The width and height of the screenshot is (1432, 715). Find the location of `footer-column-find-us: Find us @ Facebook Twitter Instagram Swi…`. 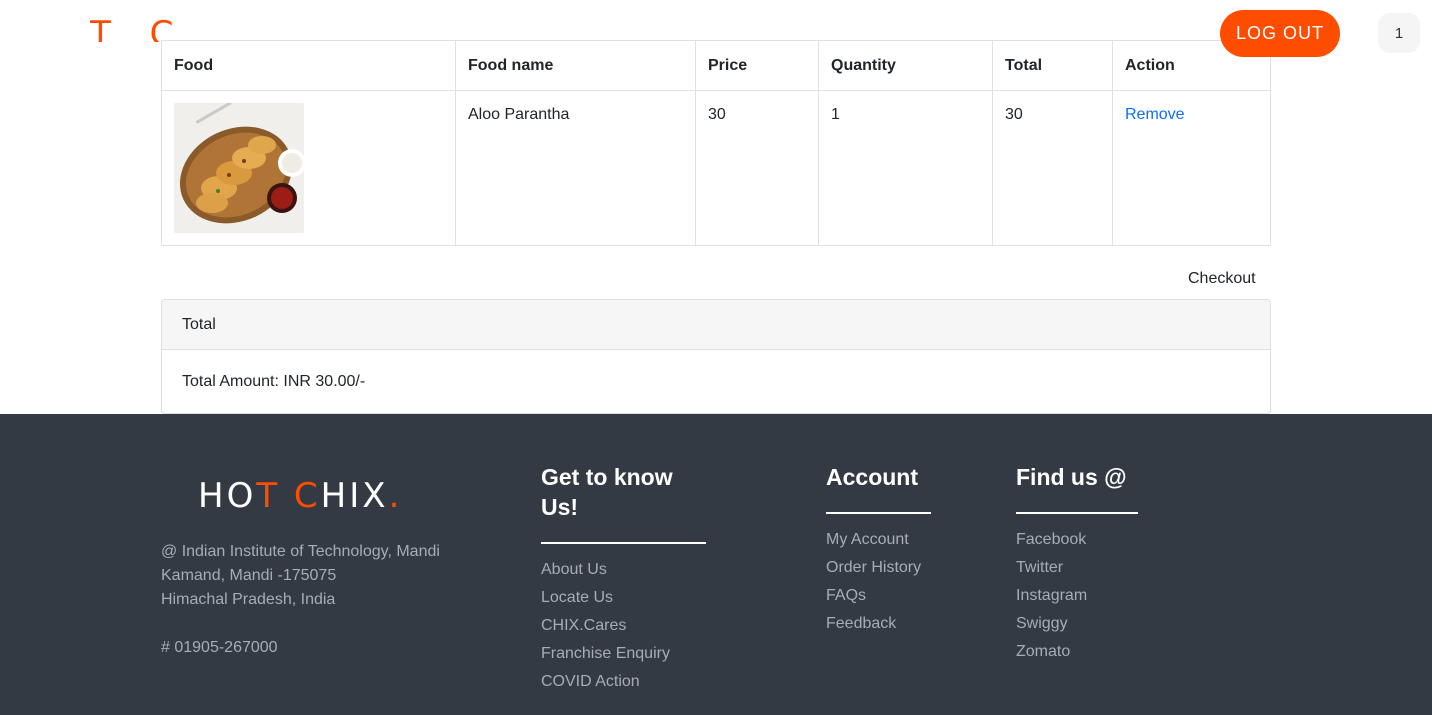

footer-column-find-us: Find us @ Facebook Twitter Instagram Swi… is located at coordinates (1081, 564).